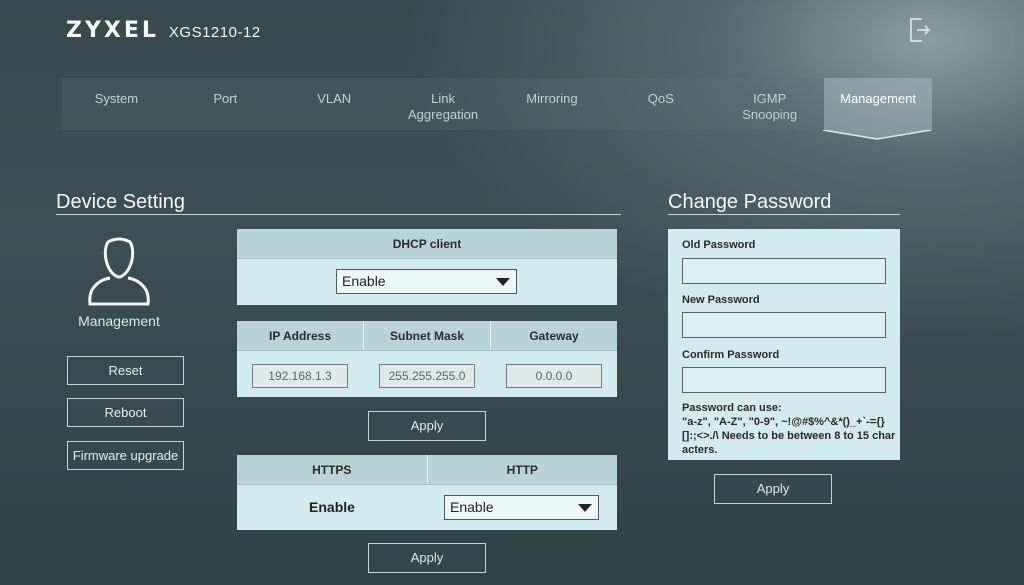  Describe the element at coordinates (719, 245) in the screenshot. I see `old-password-label: Old Password` at that location.